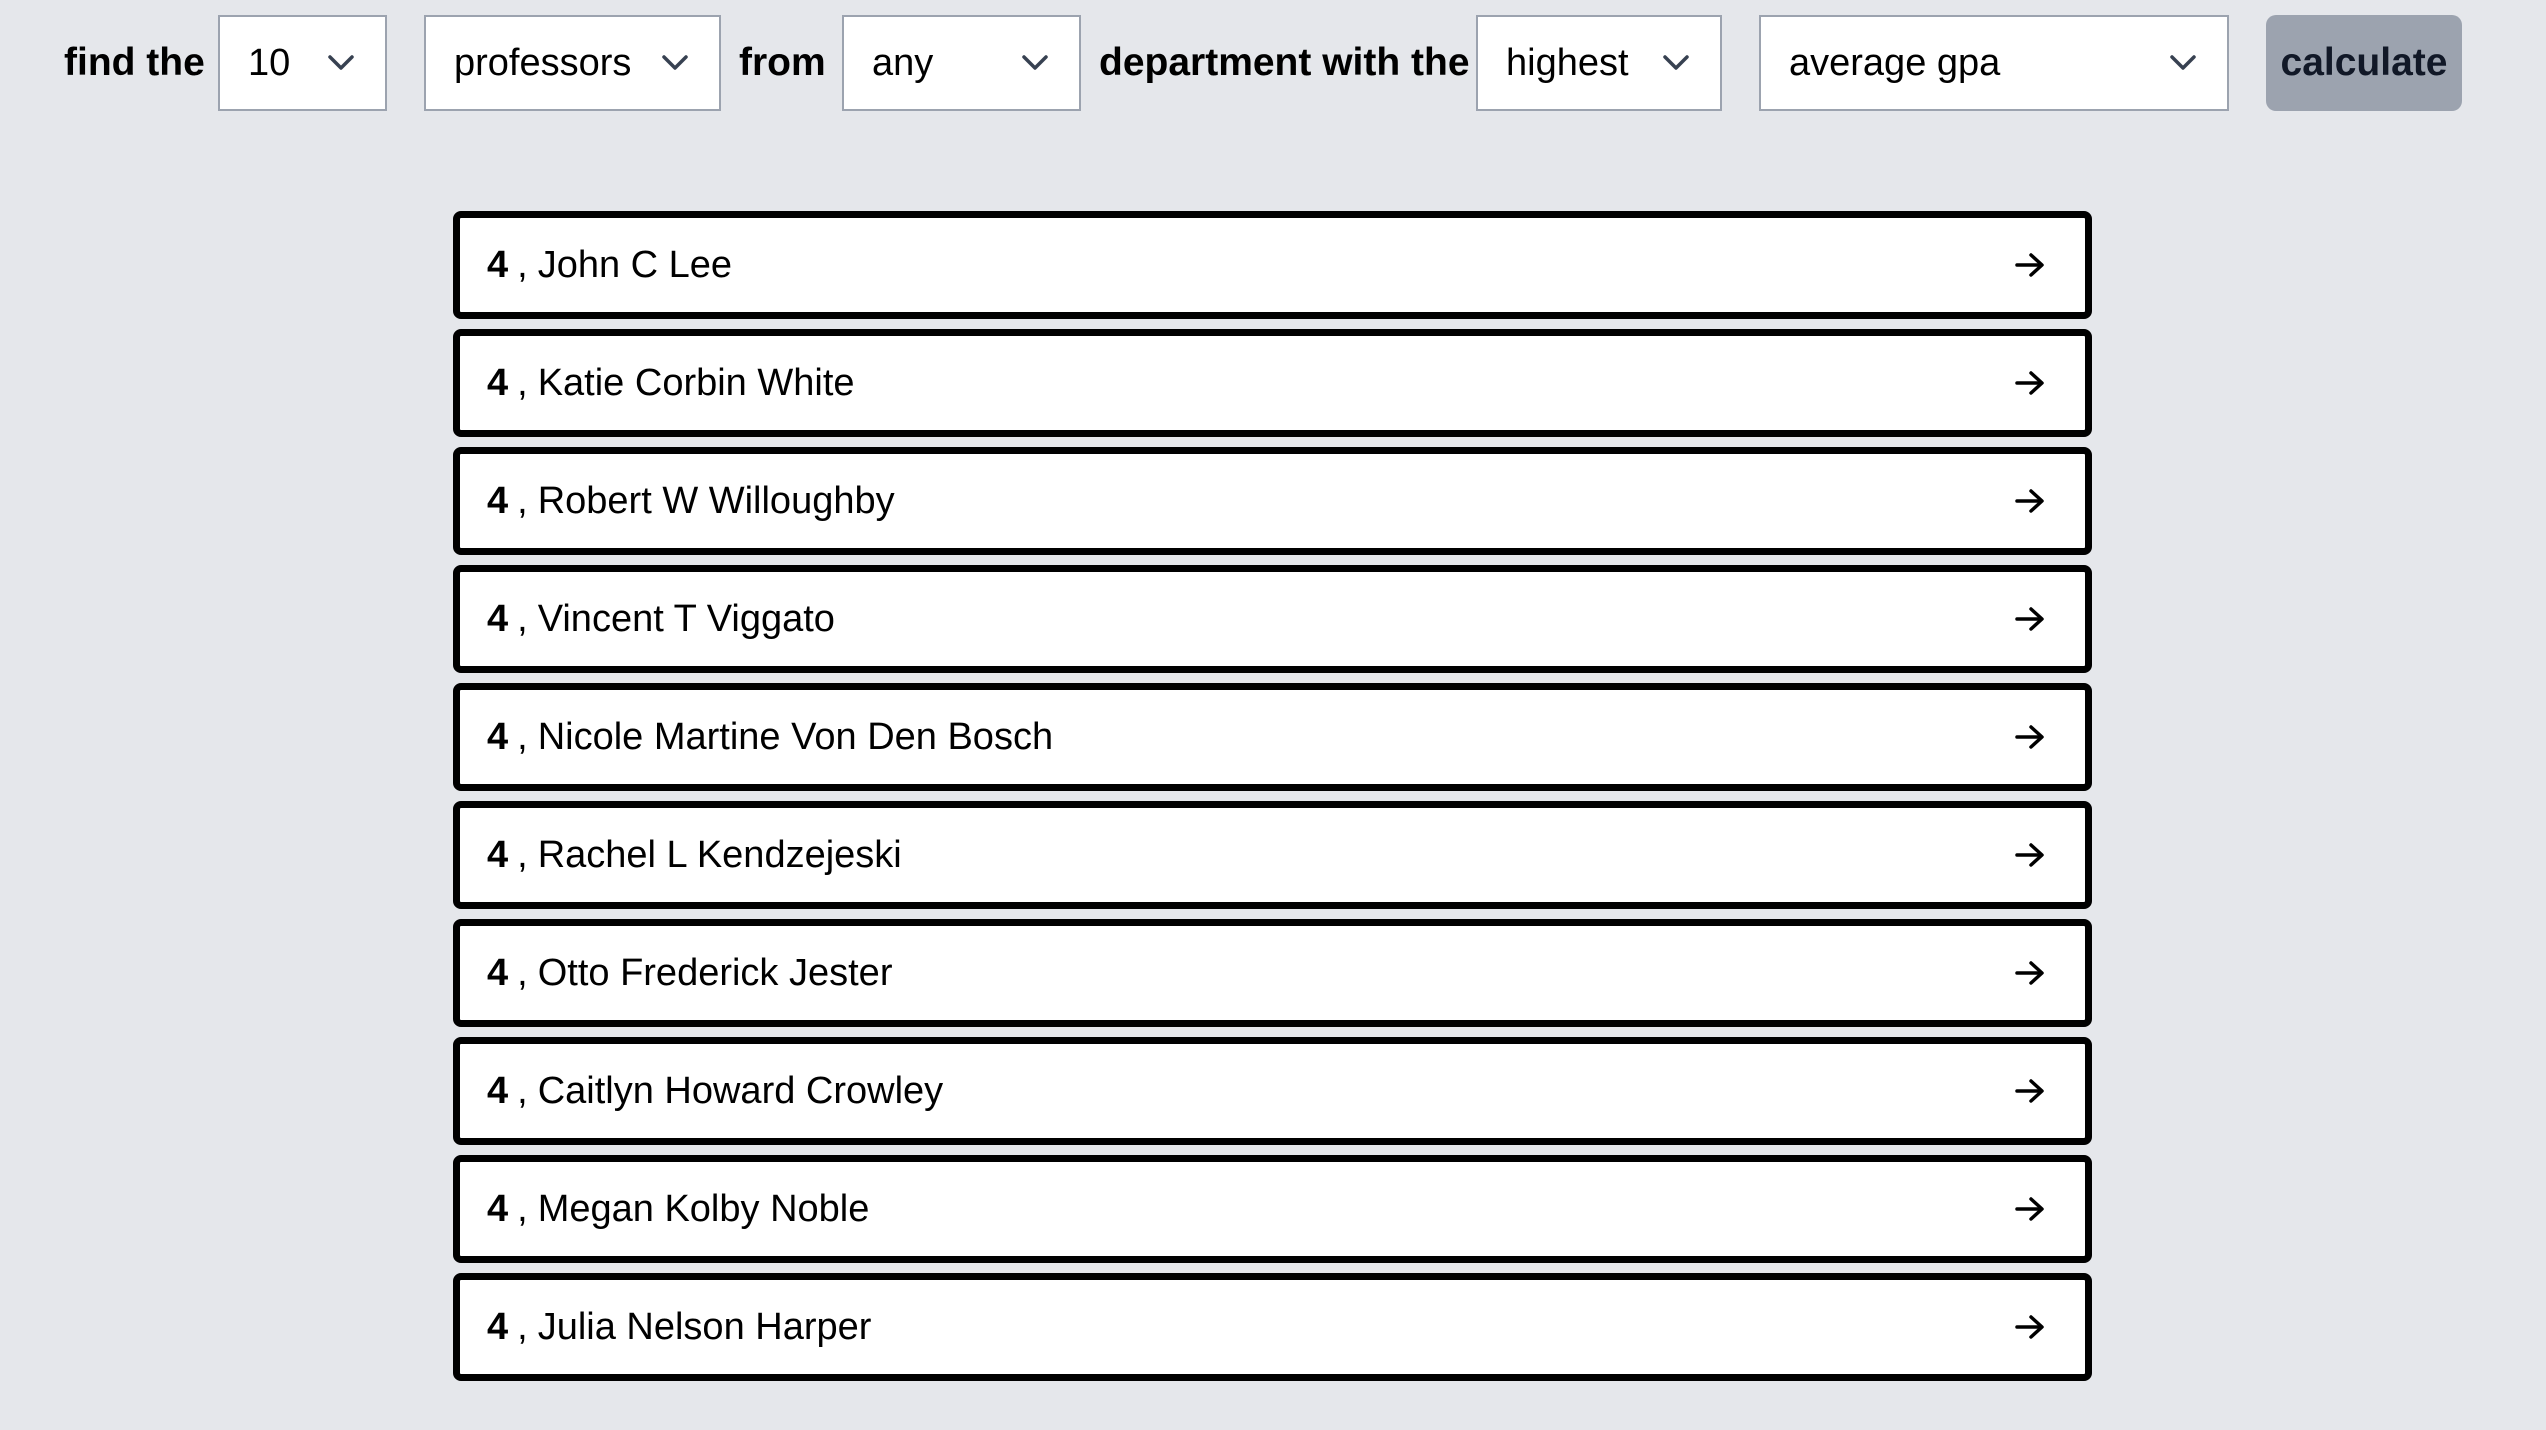 The image size is (2546, 1430). What do you see at coordinates (1272, 383) in the screenshot?
I see `result-row: 4, Katie Corbin White` at bounding box center [1272, 383].